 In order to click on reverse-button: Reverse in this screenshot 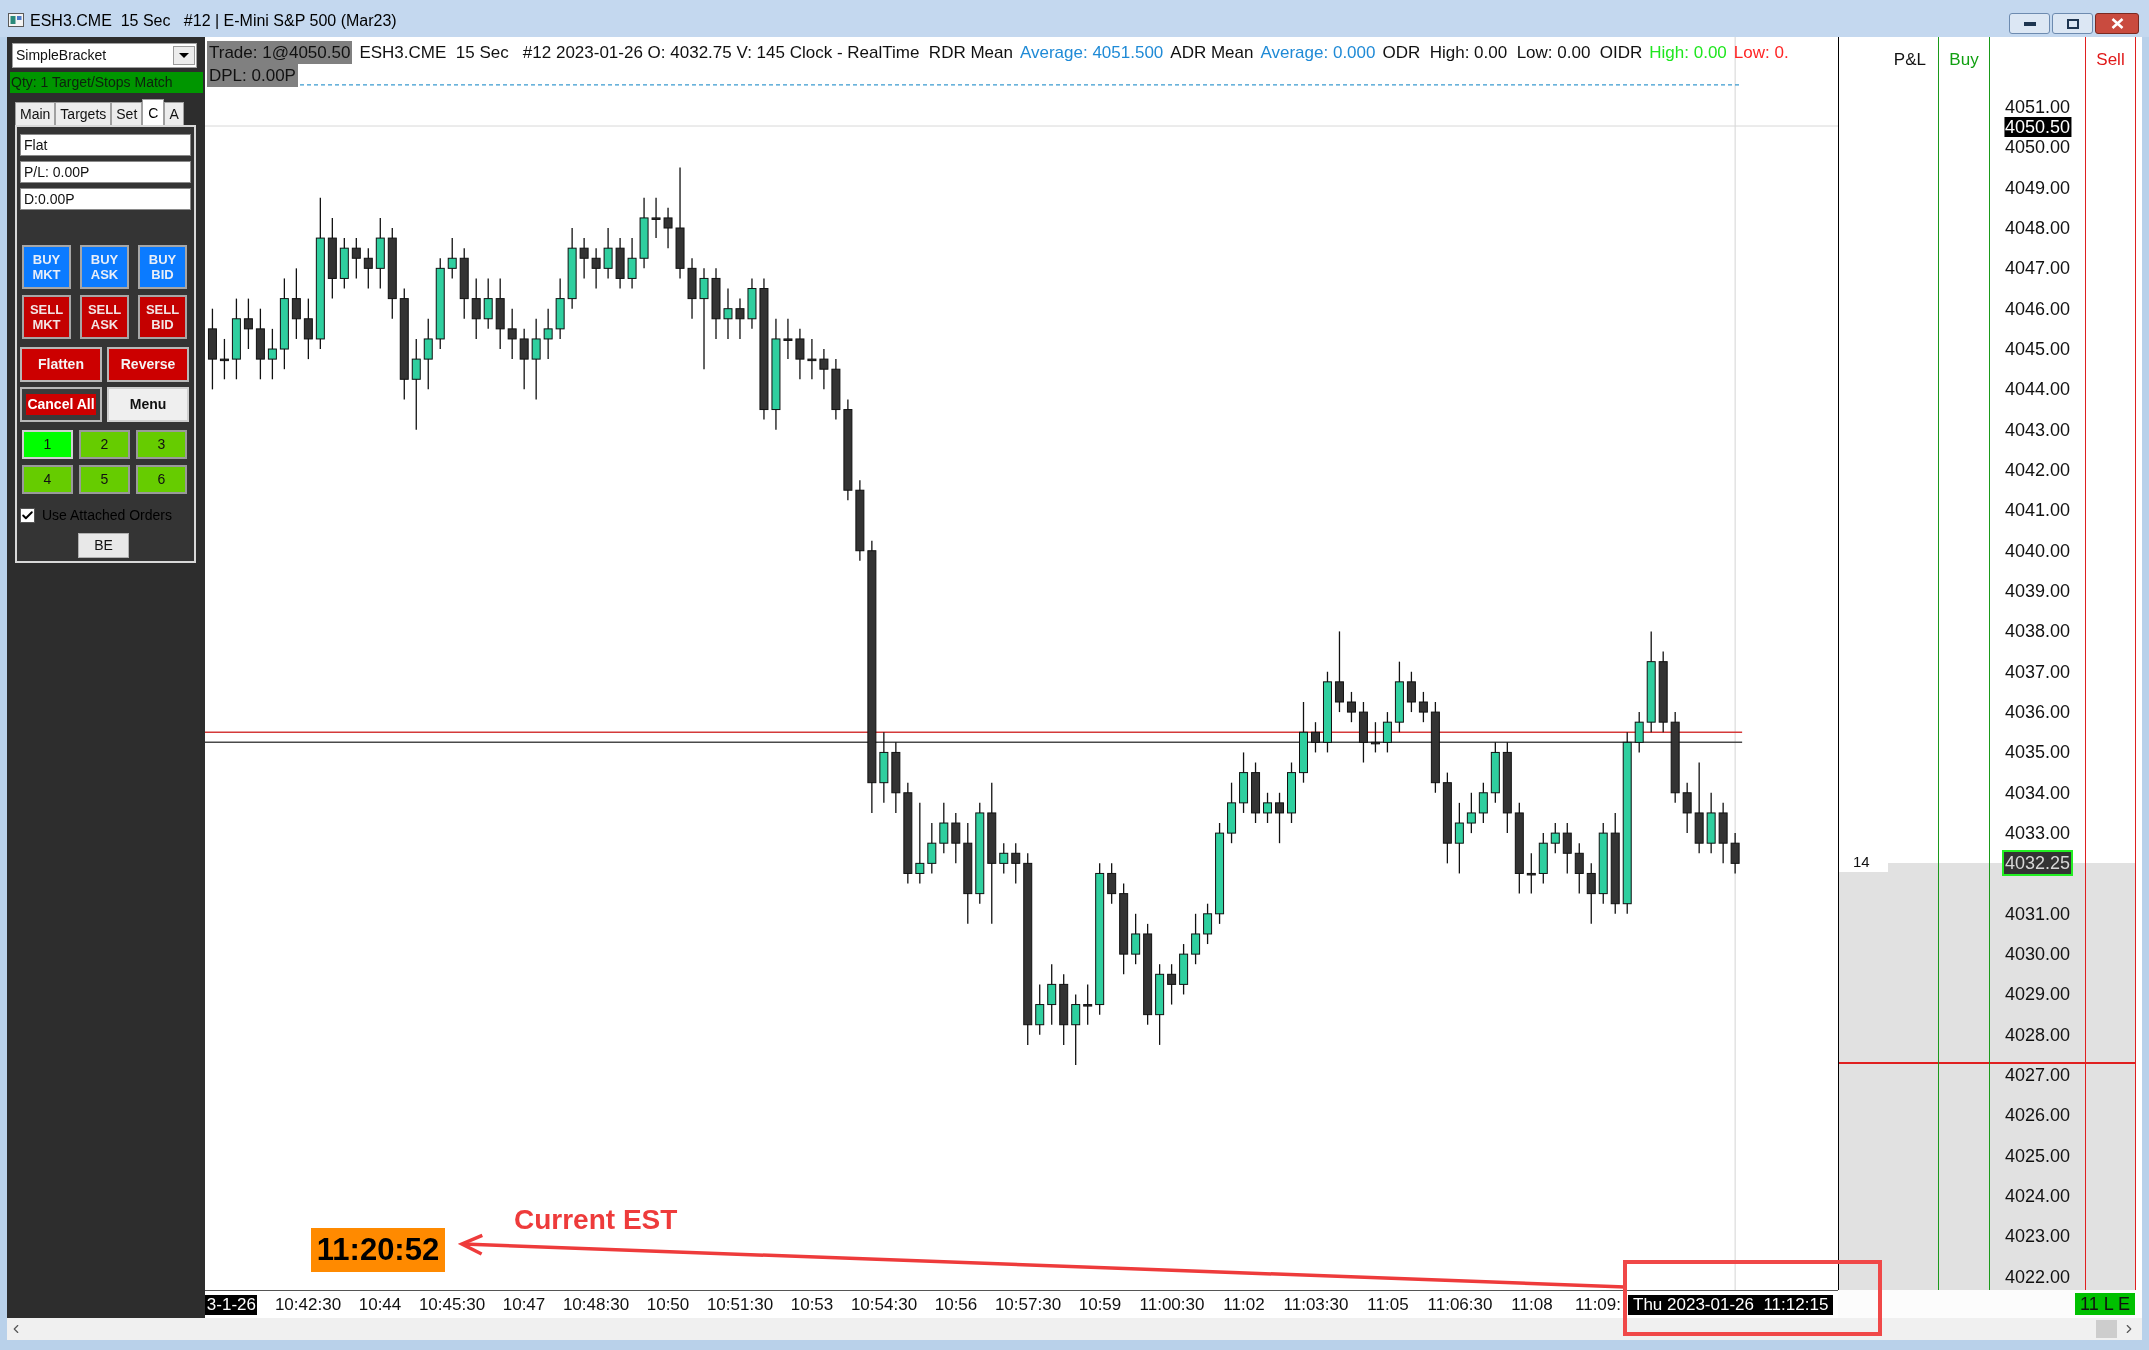, I will do `click(148, 364)`.